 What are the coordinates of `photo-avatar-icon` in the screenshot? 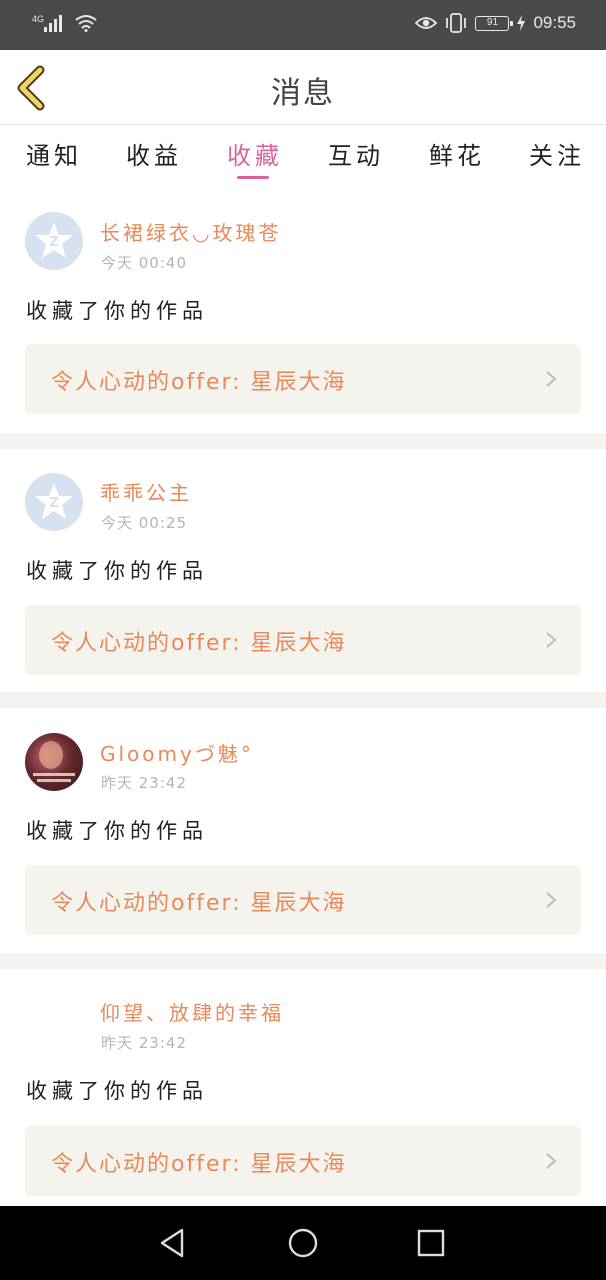 It's located at (54, 761).